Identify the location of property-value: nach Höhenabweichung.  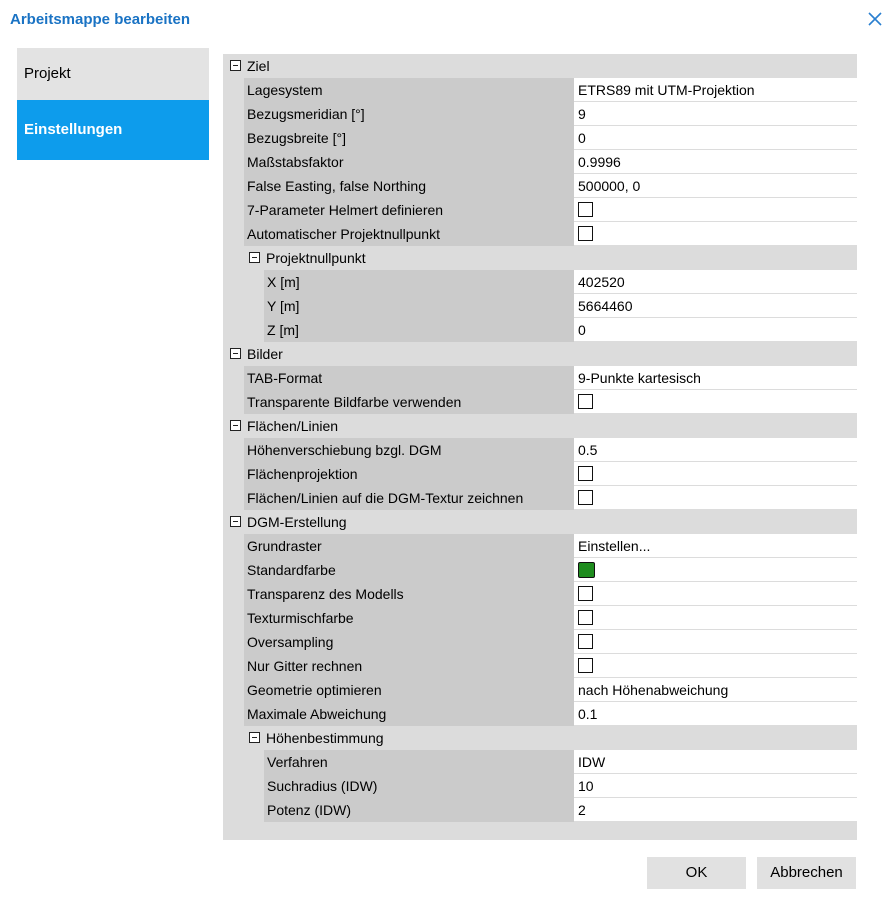
(715, 689).